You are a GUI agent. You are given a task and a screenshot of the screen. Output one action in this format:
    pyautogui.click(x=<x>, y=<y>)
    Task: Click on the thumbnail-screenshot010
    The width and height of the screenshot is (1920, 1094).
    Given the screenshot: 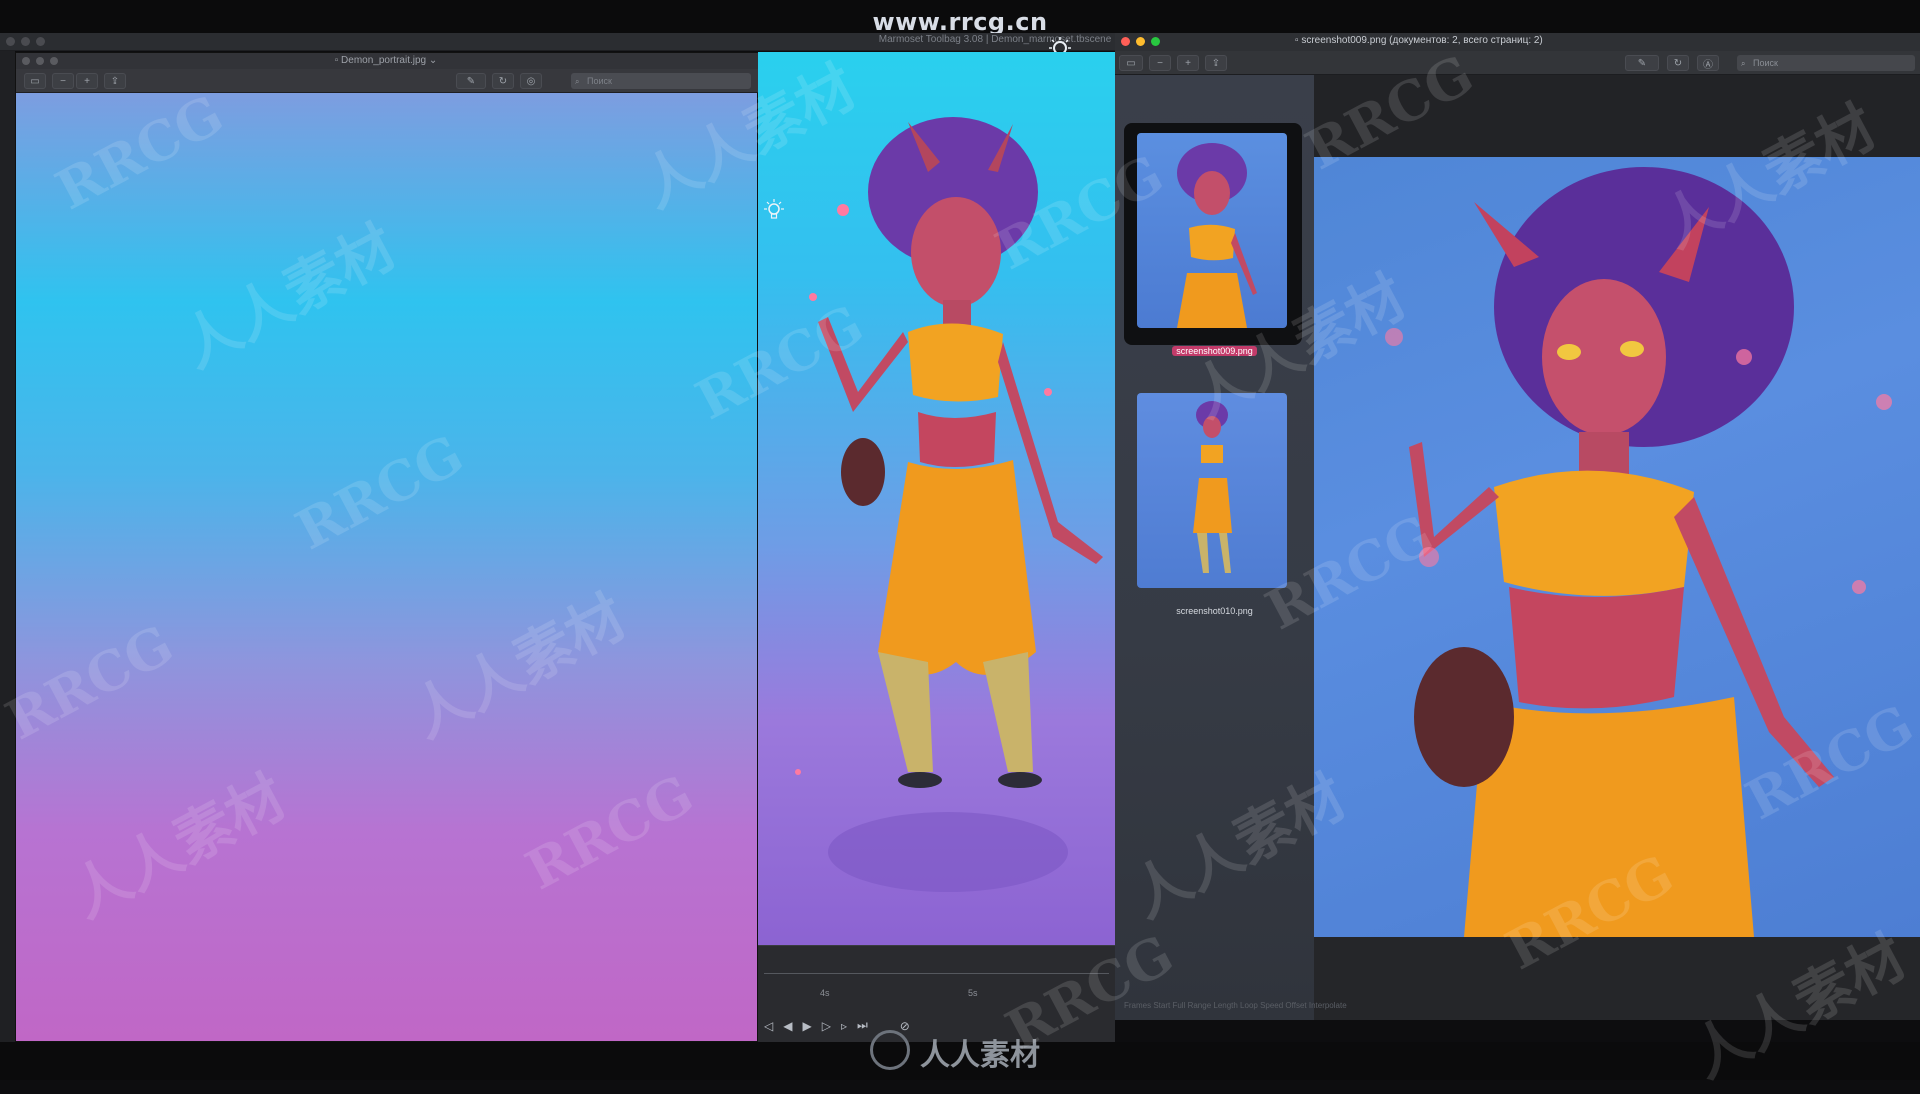 What is the action you would take?
    pyautogui.click(x=1212, y=490)
    